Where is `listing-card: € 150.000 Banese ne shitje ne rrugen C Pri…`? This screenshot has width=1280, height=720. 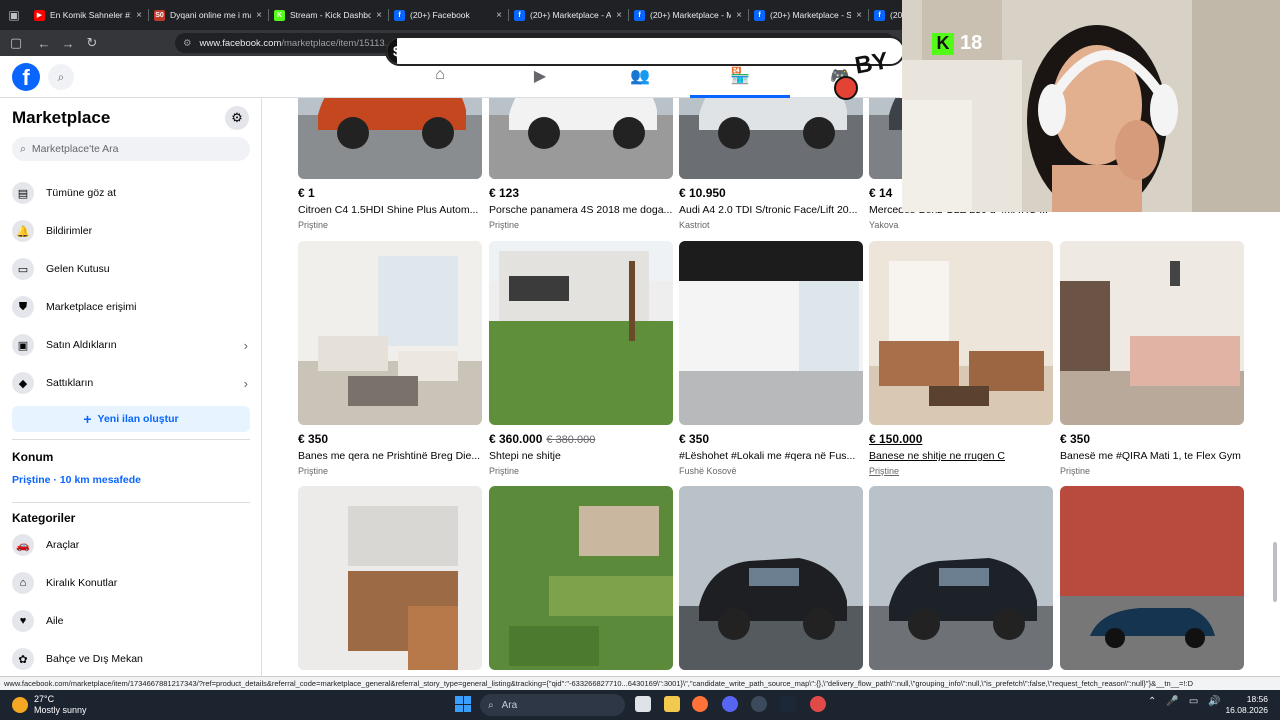
listing-card: € 150.000 Banese ne shitje ne rrugen C Pri… is located at coordinates (961, 358).